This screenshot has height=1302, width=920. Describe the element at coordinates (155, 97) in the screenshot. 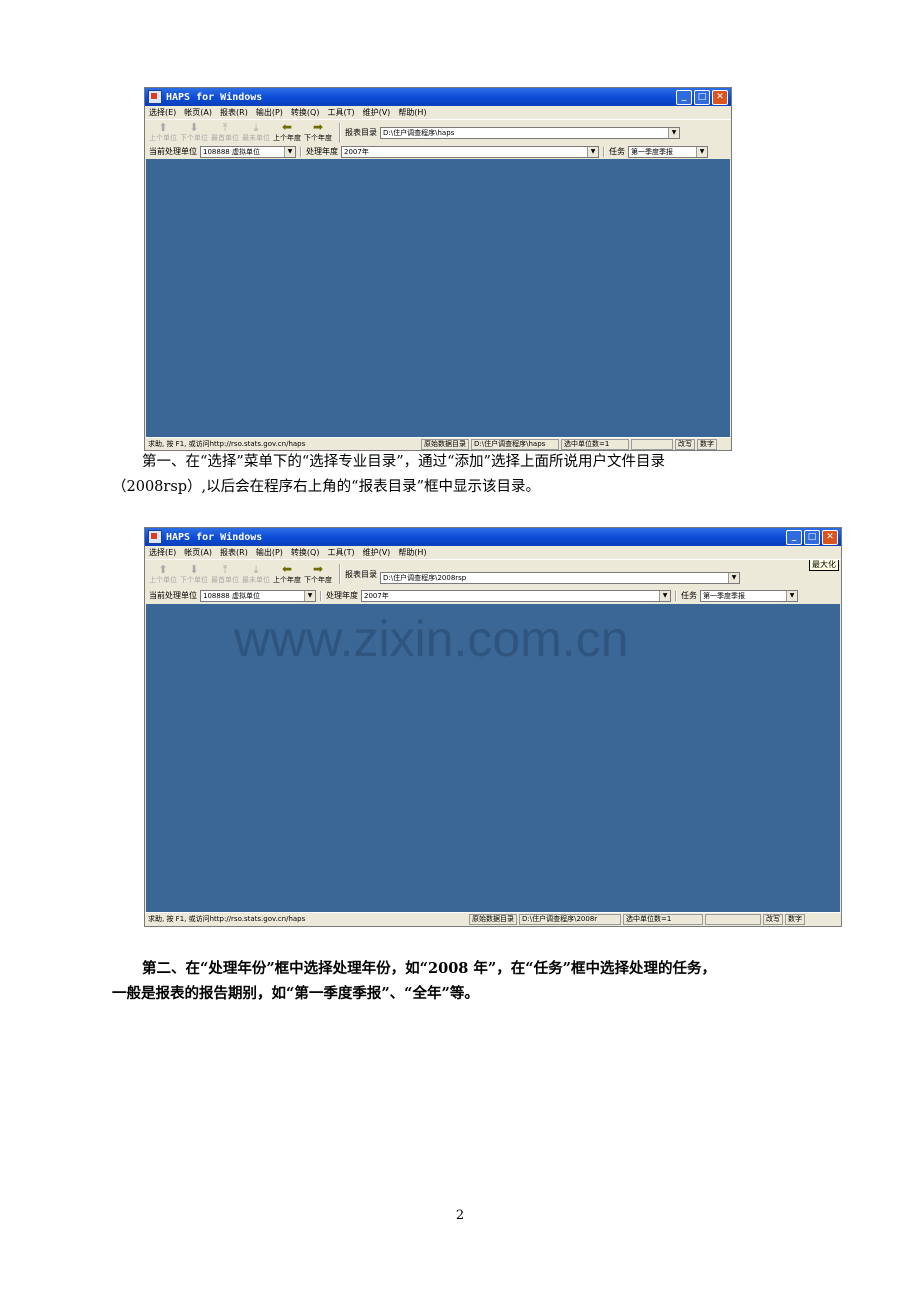

I see `app-icon` at that location.